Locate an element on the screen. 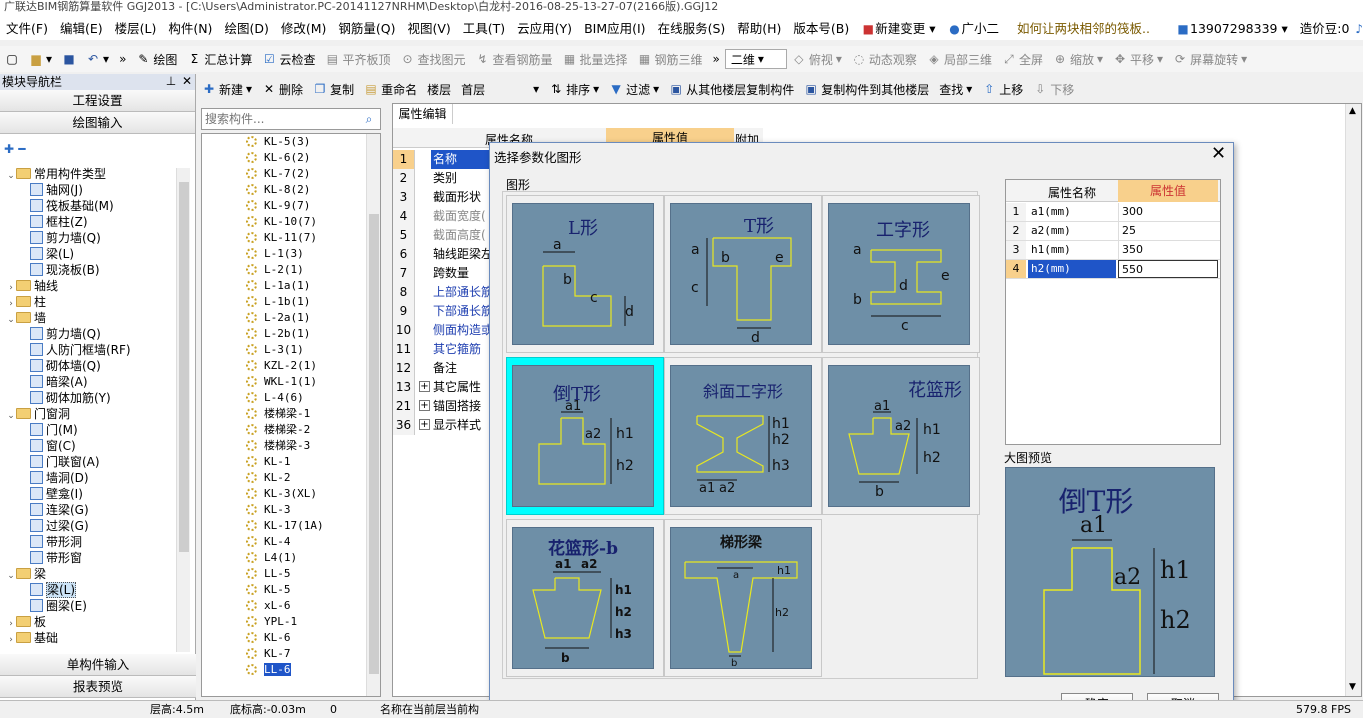 This screenshot has height=718, width=1363. menu-draw: 绘图(D) is located at coordinates (246, 29).